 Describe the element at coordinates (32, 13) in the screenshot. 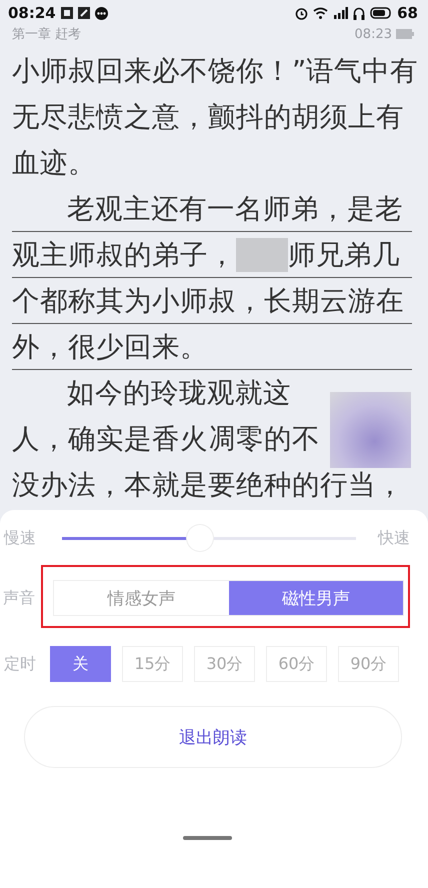

I see `clock-time: 08:24` at that location.